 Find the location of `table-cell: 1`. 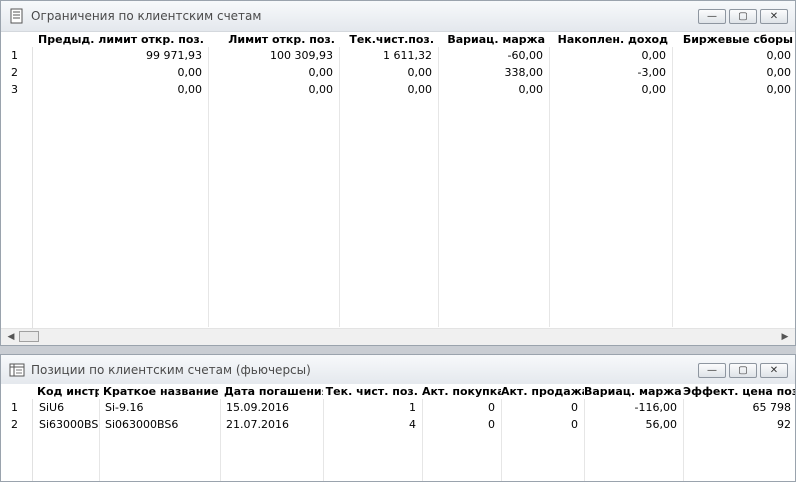

table-cell: 1 is located at coordinates (412, 407).